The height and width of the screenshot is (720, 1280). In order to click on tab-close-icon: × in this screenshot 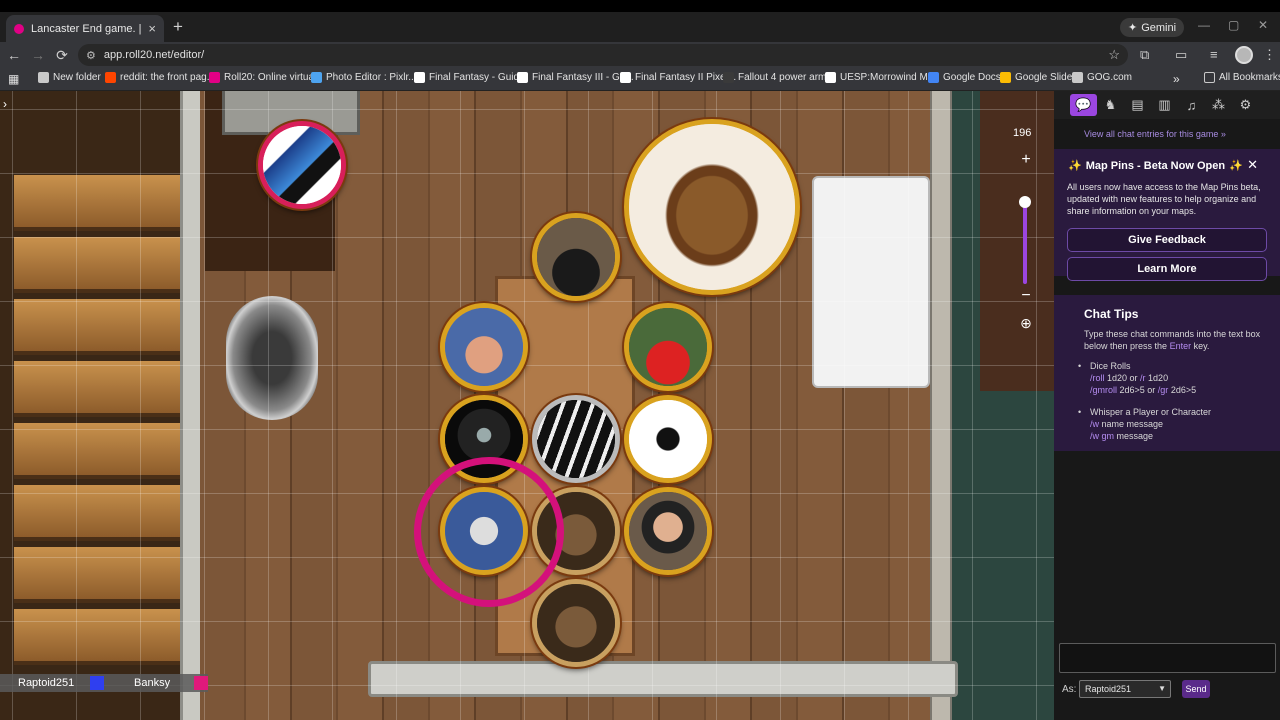, I will do `click(152, 28)`.